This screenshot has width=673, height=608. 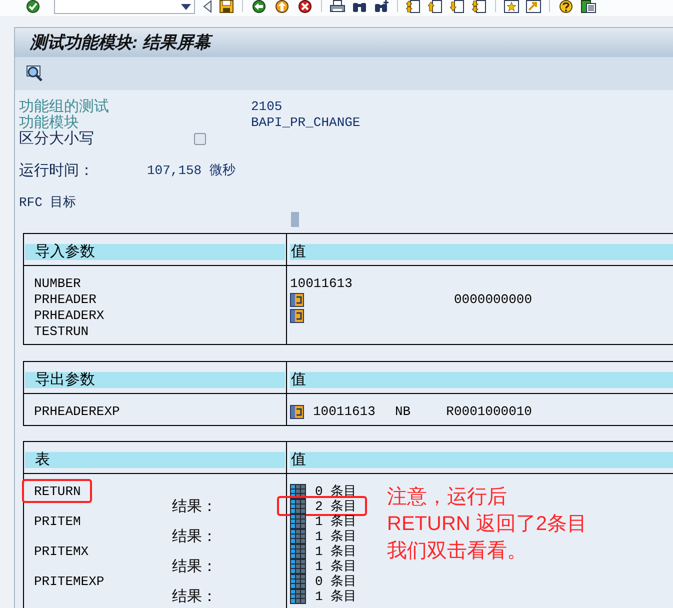 I want to click on binoculars-icon, so click(x=359, y=6).